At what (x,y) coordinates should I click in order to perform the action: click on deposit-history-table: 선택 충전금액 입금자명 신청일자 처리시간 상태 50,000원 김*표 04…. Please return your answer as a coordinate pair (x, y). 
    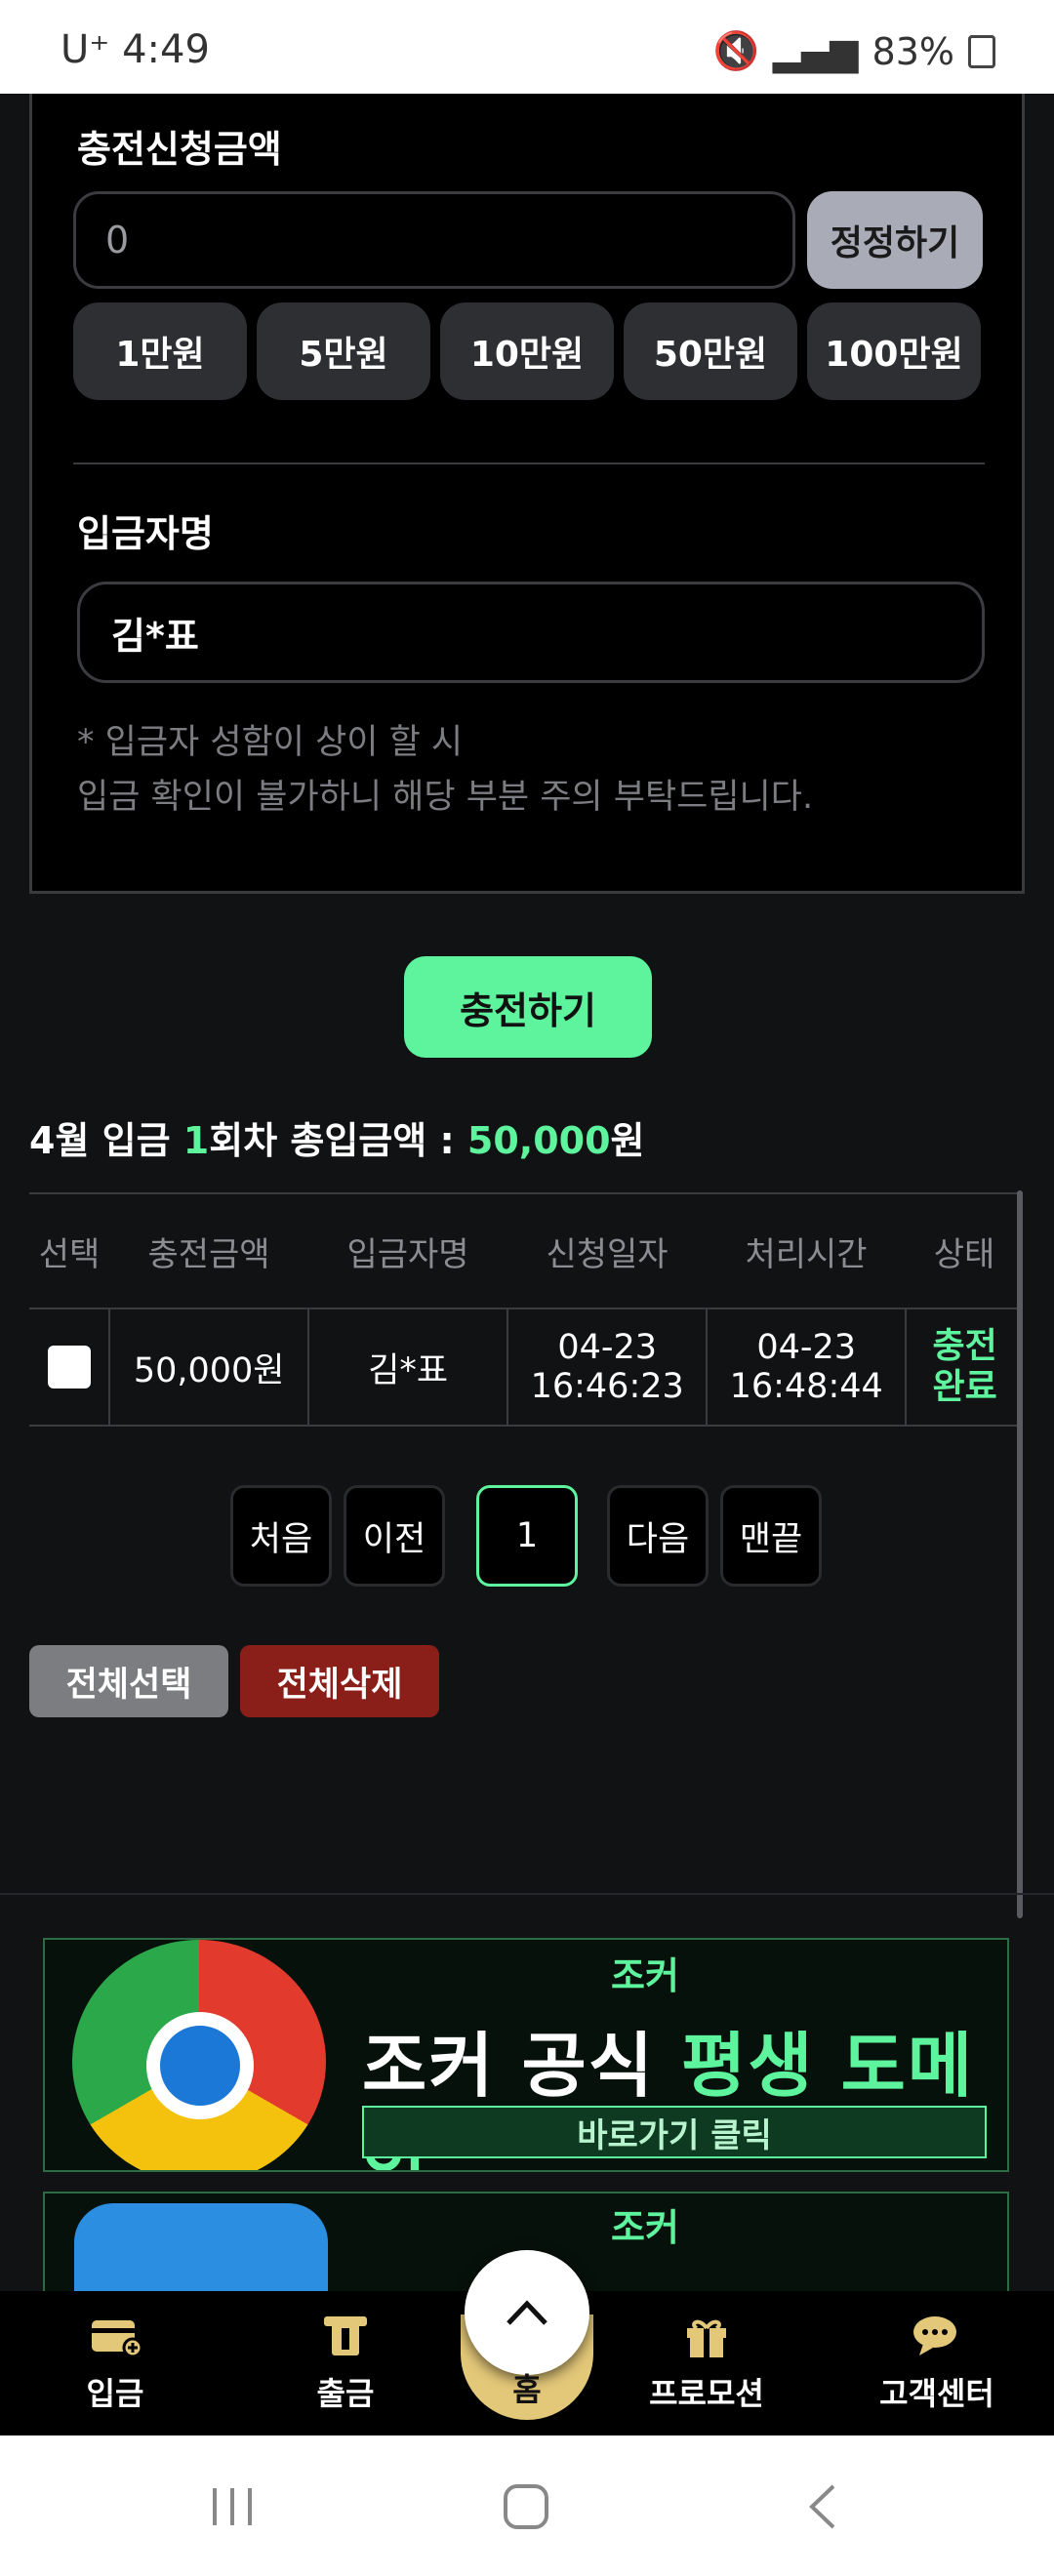
    Looking at the image, I should click on (526, 1309).